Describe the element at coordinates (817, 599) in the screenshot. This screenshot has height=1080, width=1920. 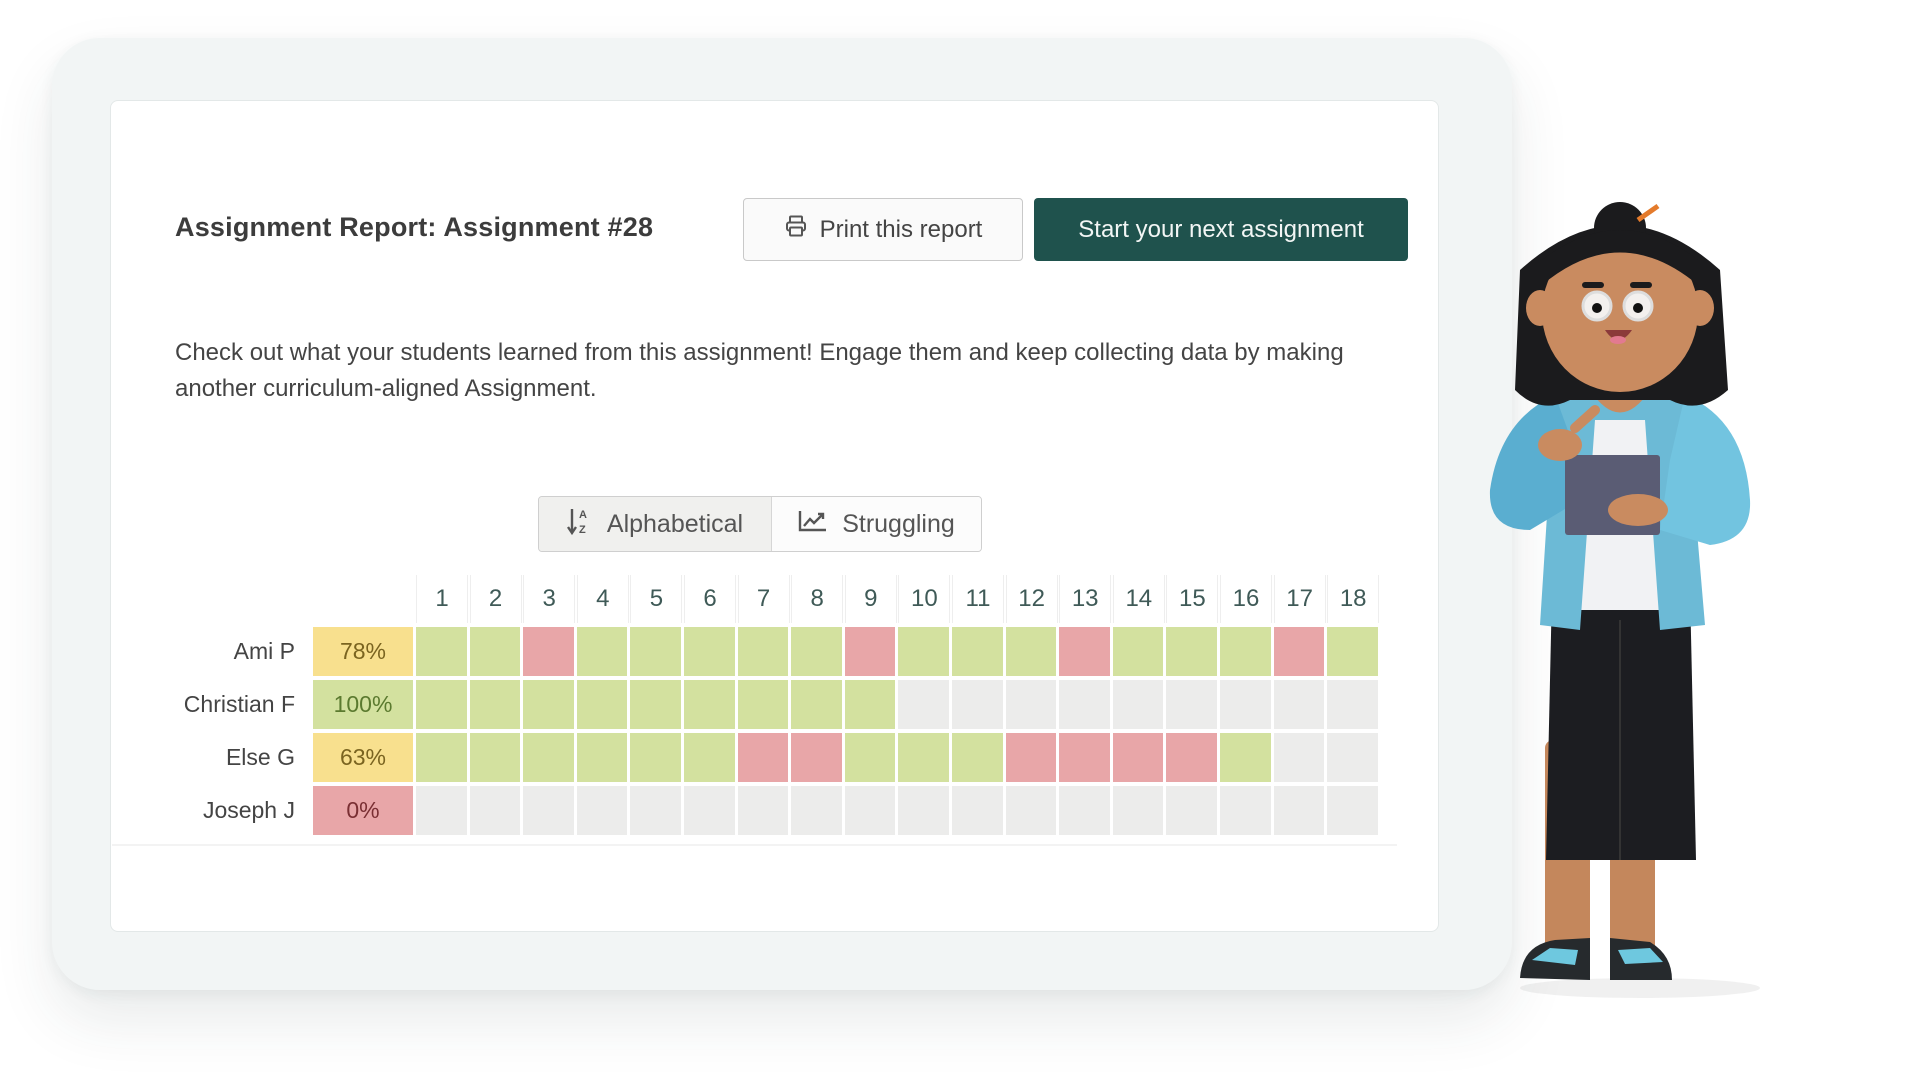
I see `question-header: 8` at that location.